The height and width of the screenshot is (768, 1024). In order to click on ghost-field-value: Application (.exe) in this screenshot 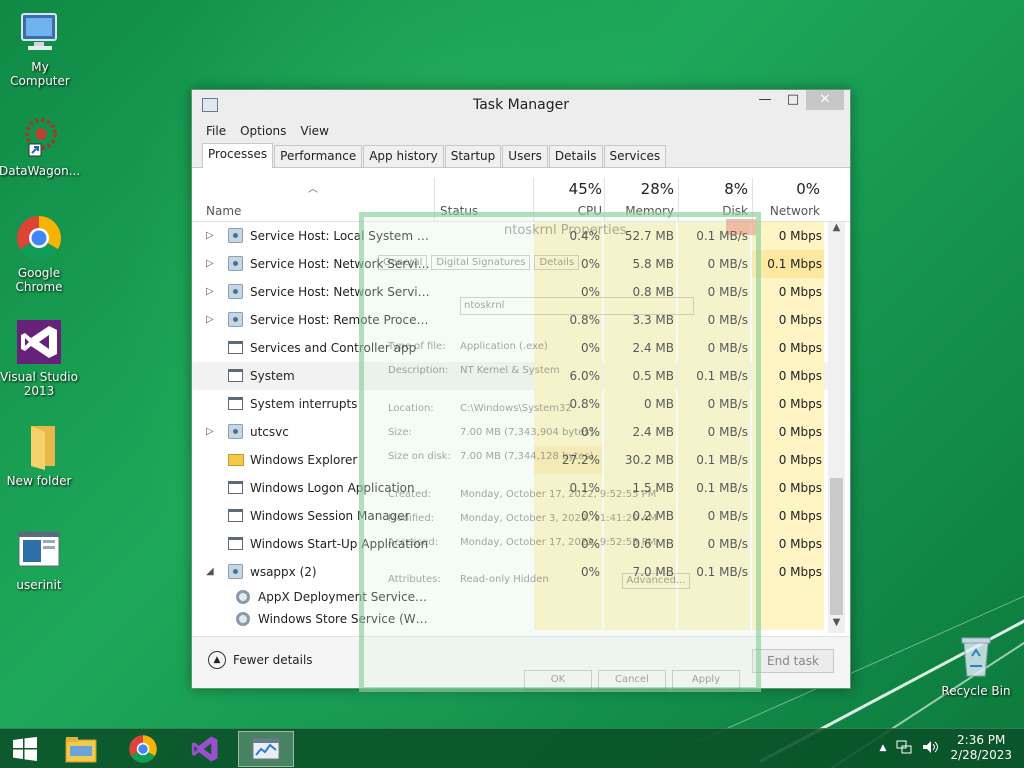, I will do `click(504, 346)`.